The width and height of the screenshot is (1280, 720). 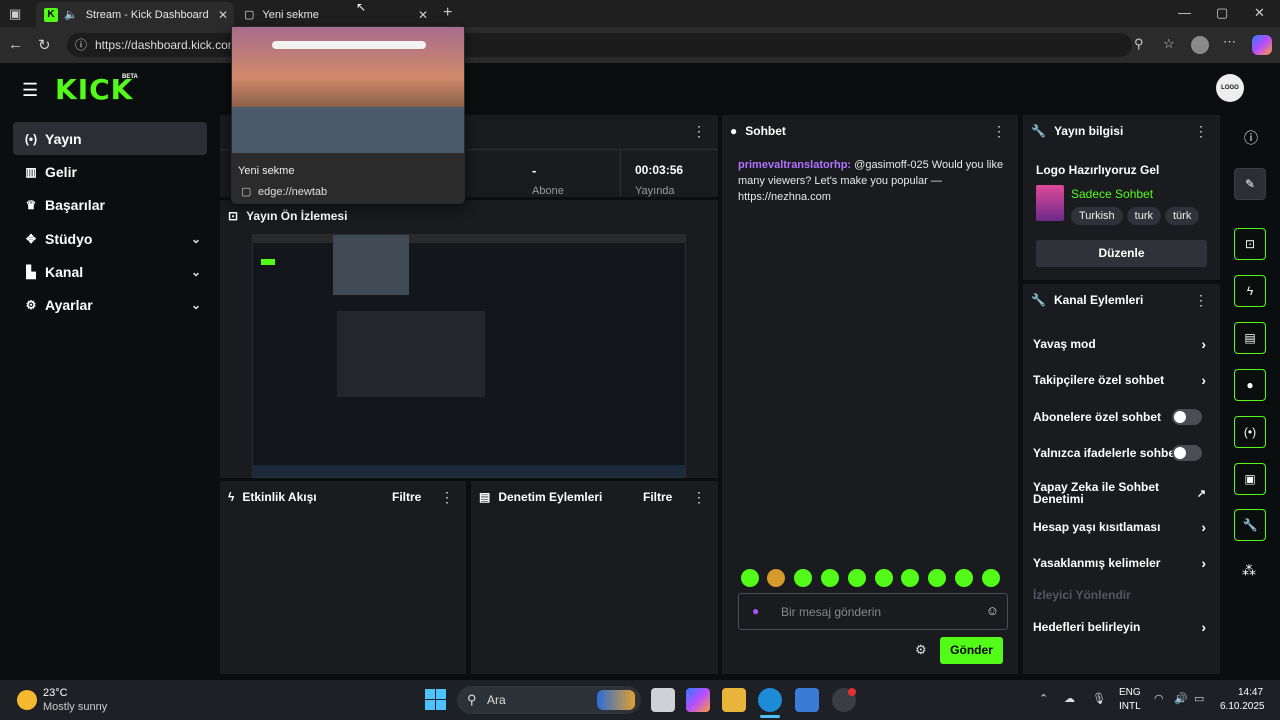 What do you see at coordinates (1181, 698) in the screenshot?
I see `volume-icon: 🔊` at bounding box center [1181, 698].